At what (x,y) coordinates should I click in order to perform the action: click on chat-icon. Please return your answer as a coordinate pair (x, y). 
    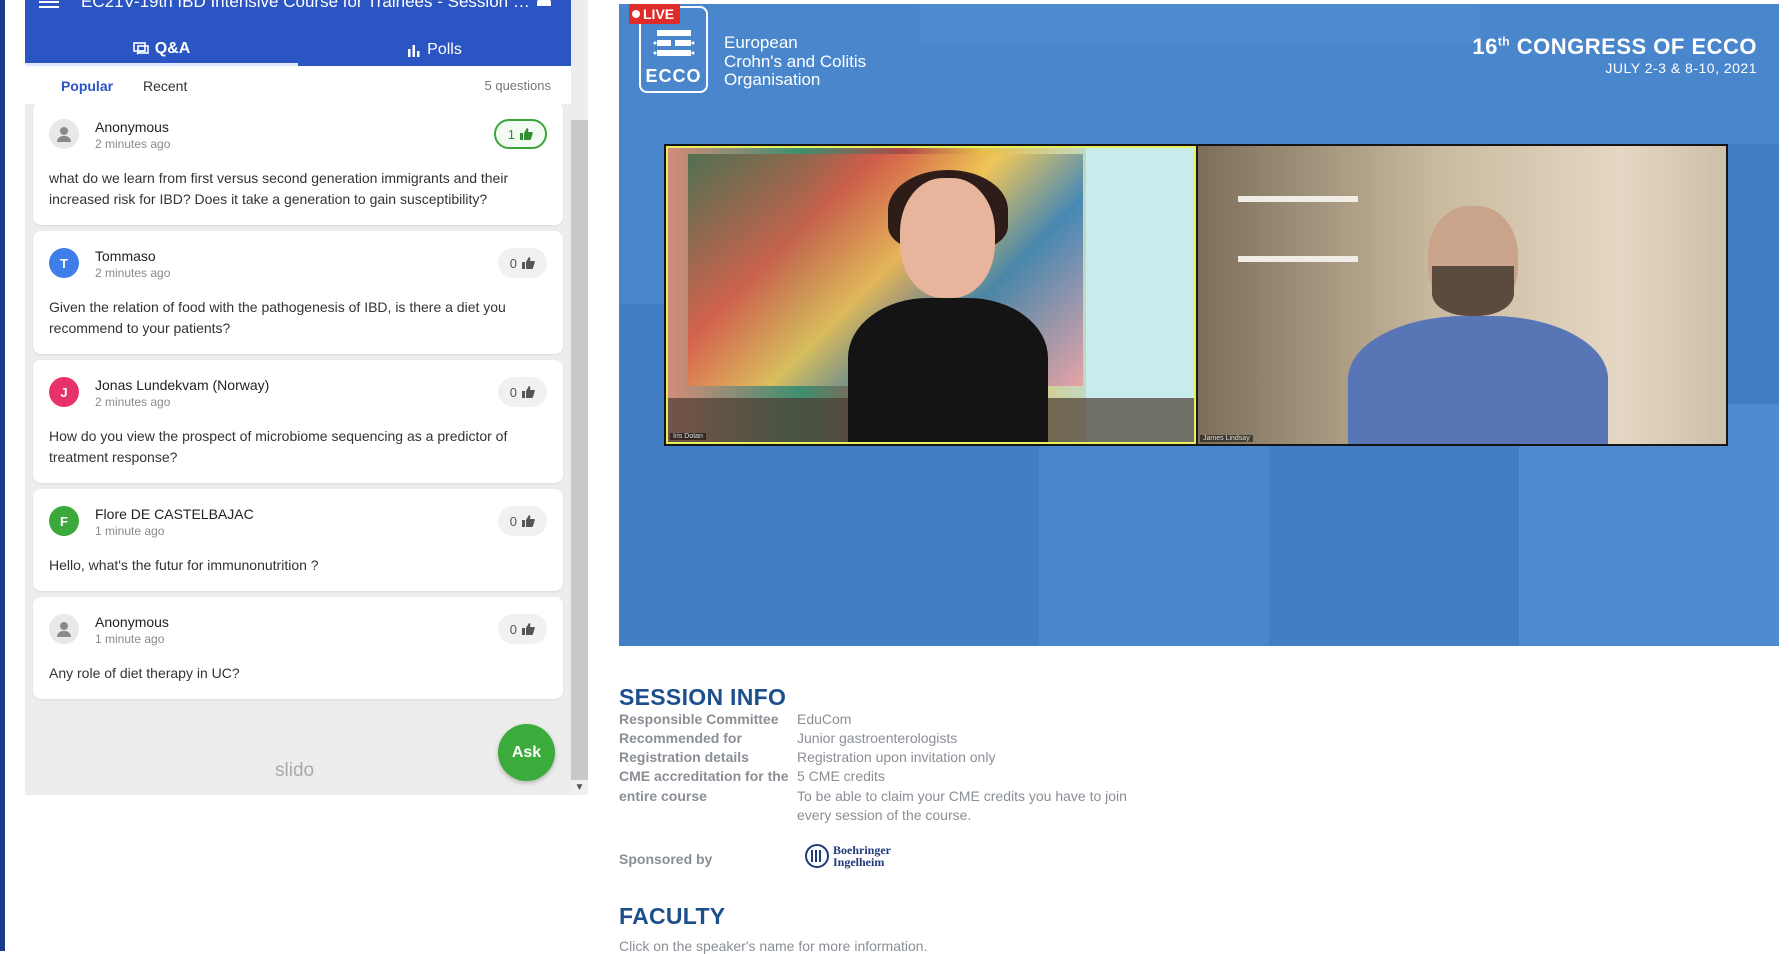
    Looking at the image, I should click on (140, 48).